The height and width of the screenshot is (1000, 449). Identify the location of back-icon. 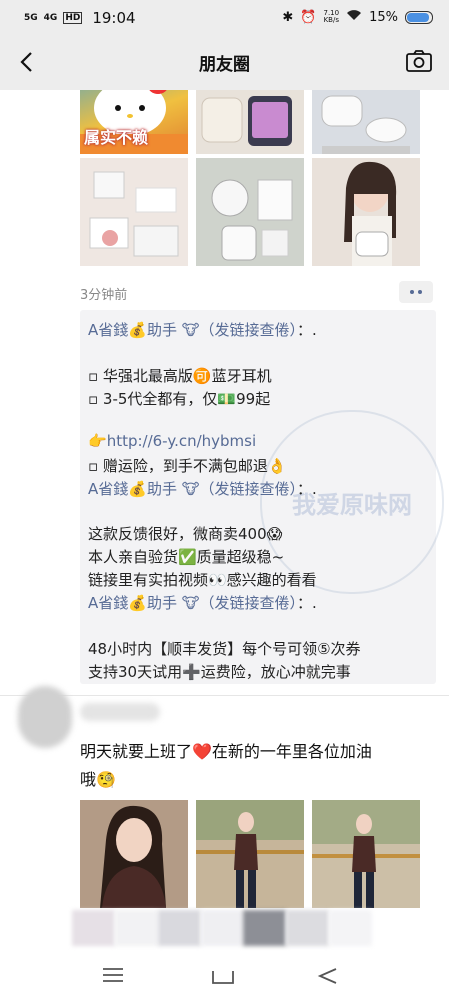
(327, 976).